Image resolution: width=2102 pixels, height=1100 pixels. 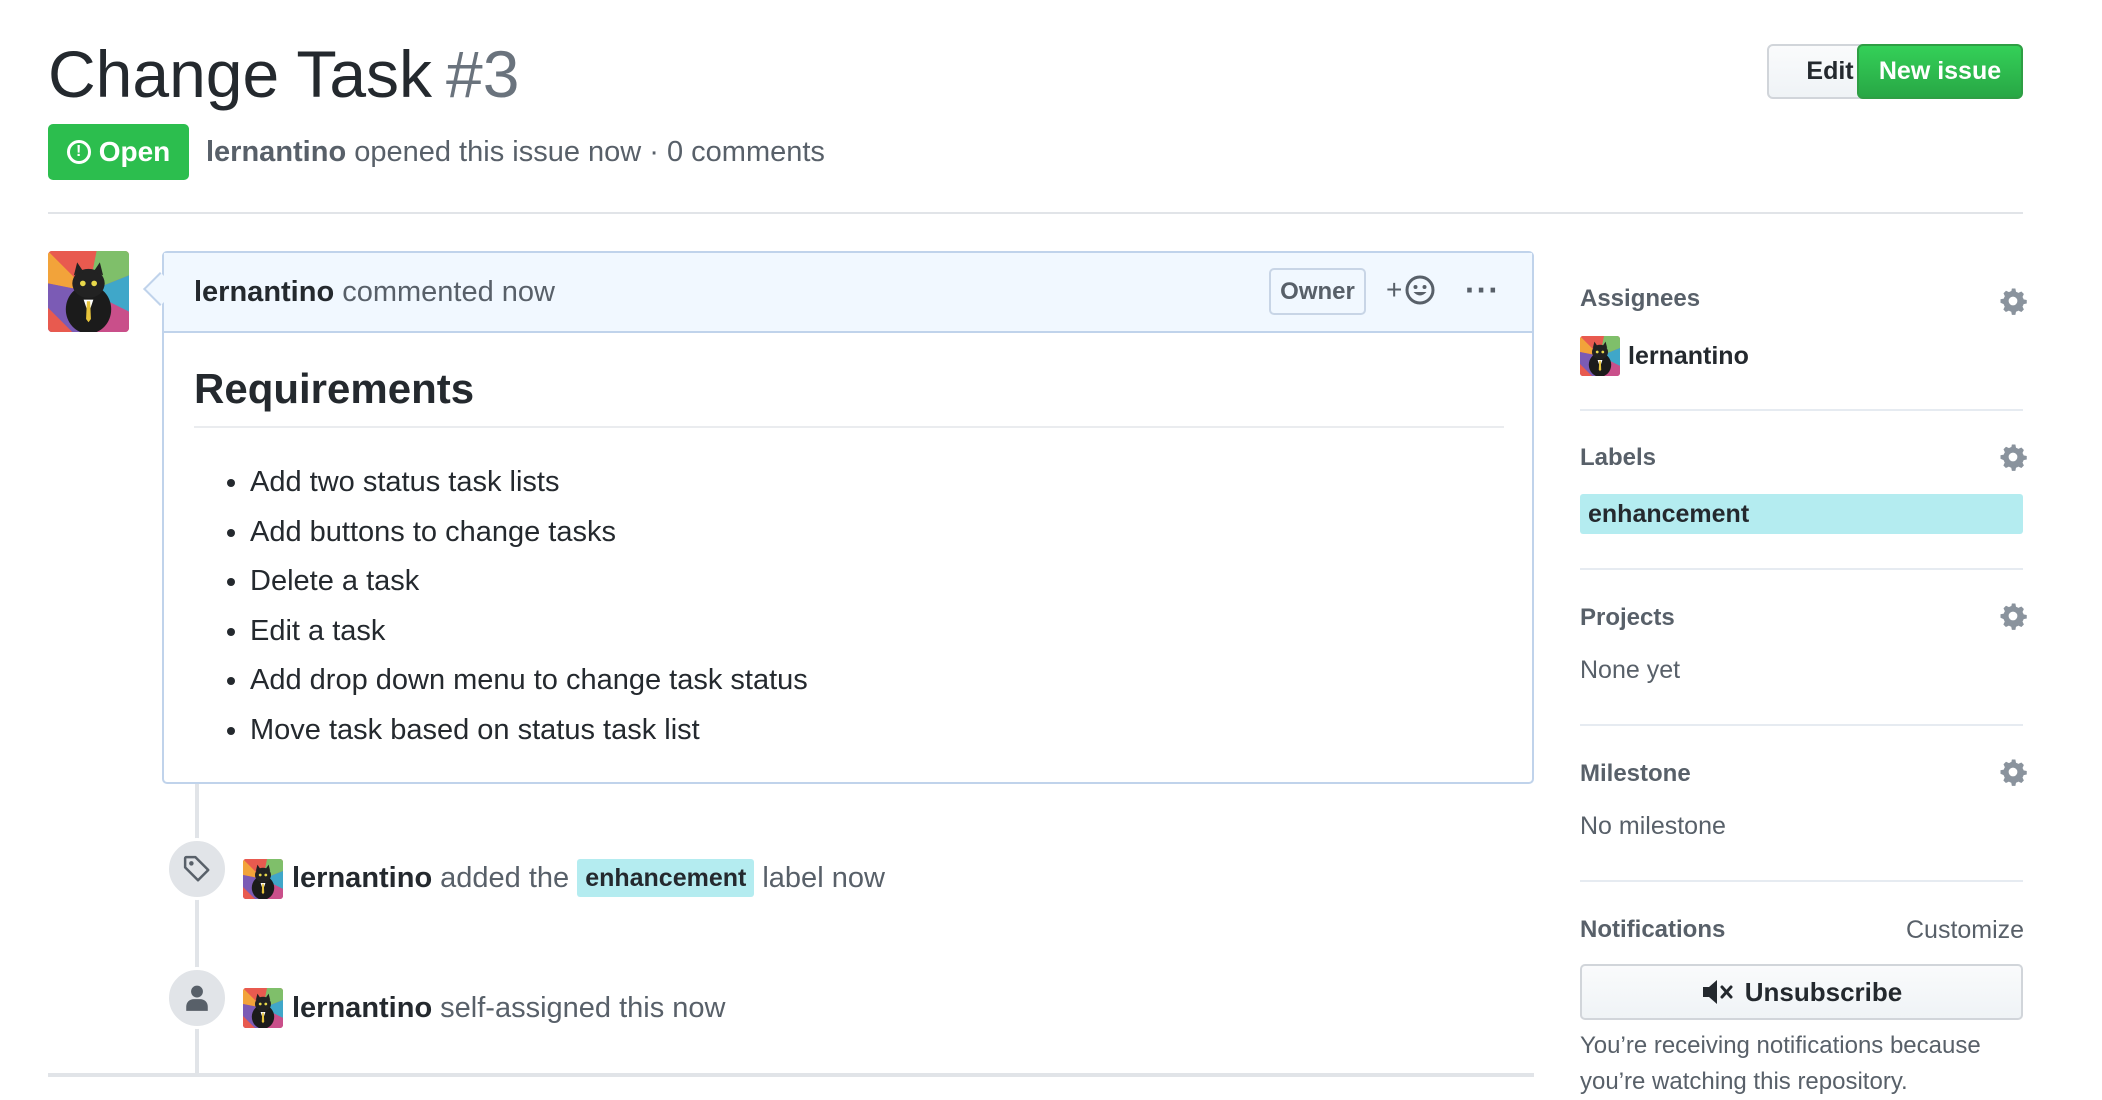 What do you see at coordinates (1618, 458) in the screenshot?
I see `labels-heading: Labels` at bounding box center [1618, 458].